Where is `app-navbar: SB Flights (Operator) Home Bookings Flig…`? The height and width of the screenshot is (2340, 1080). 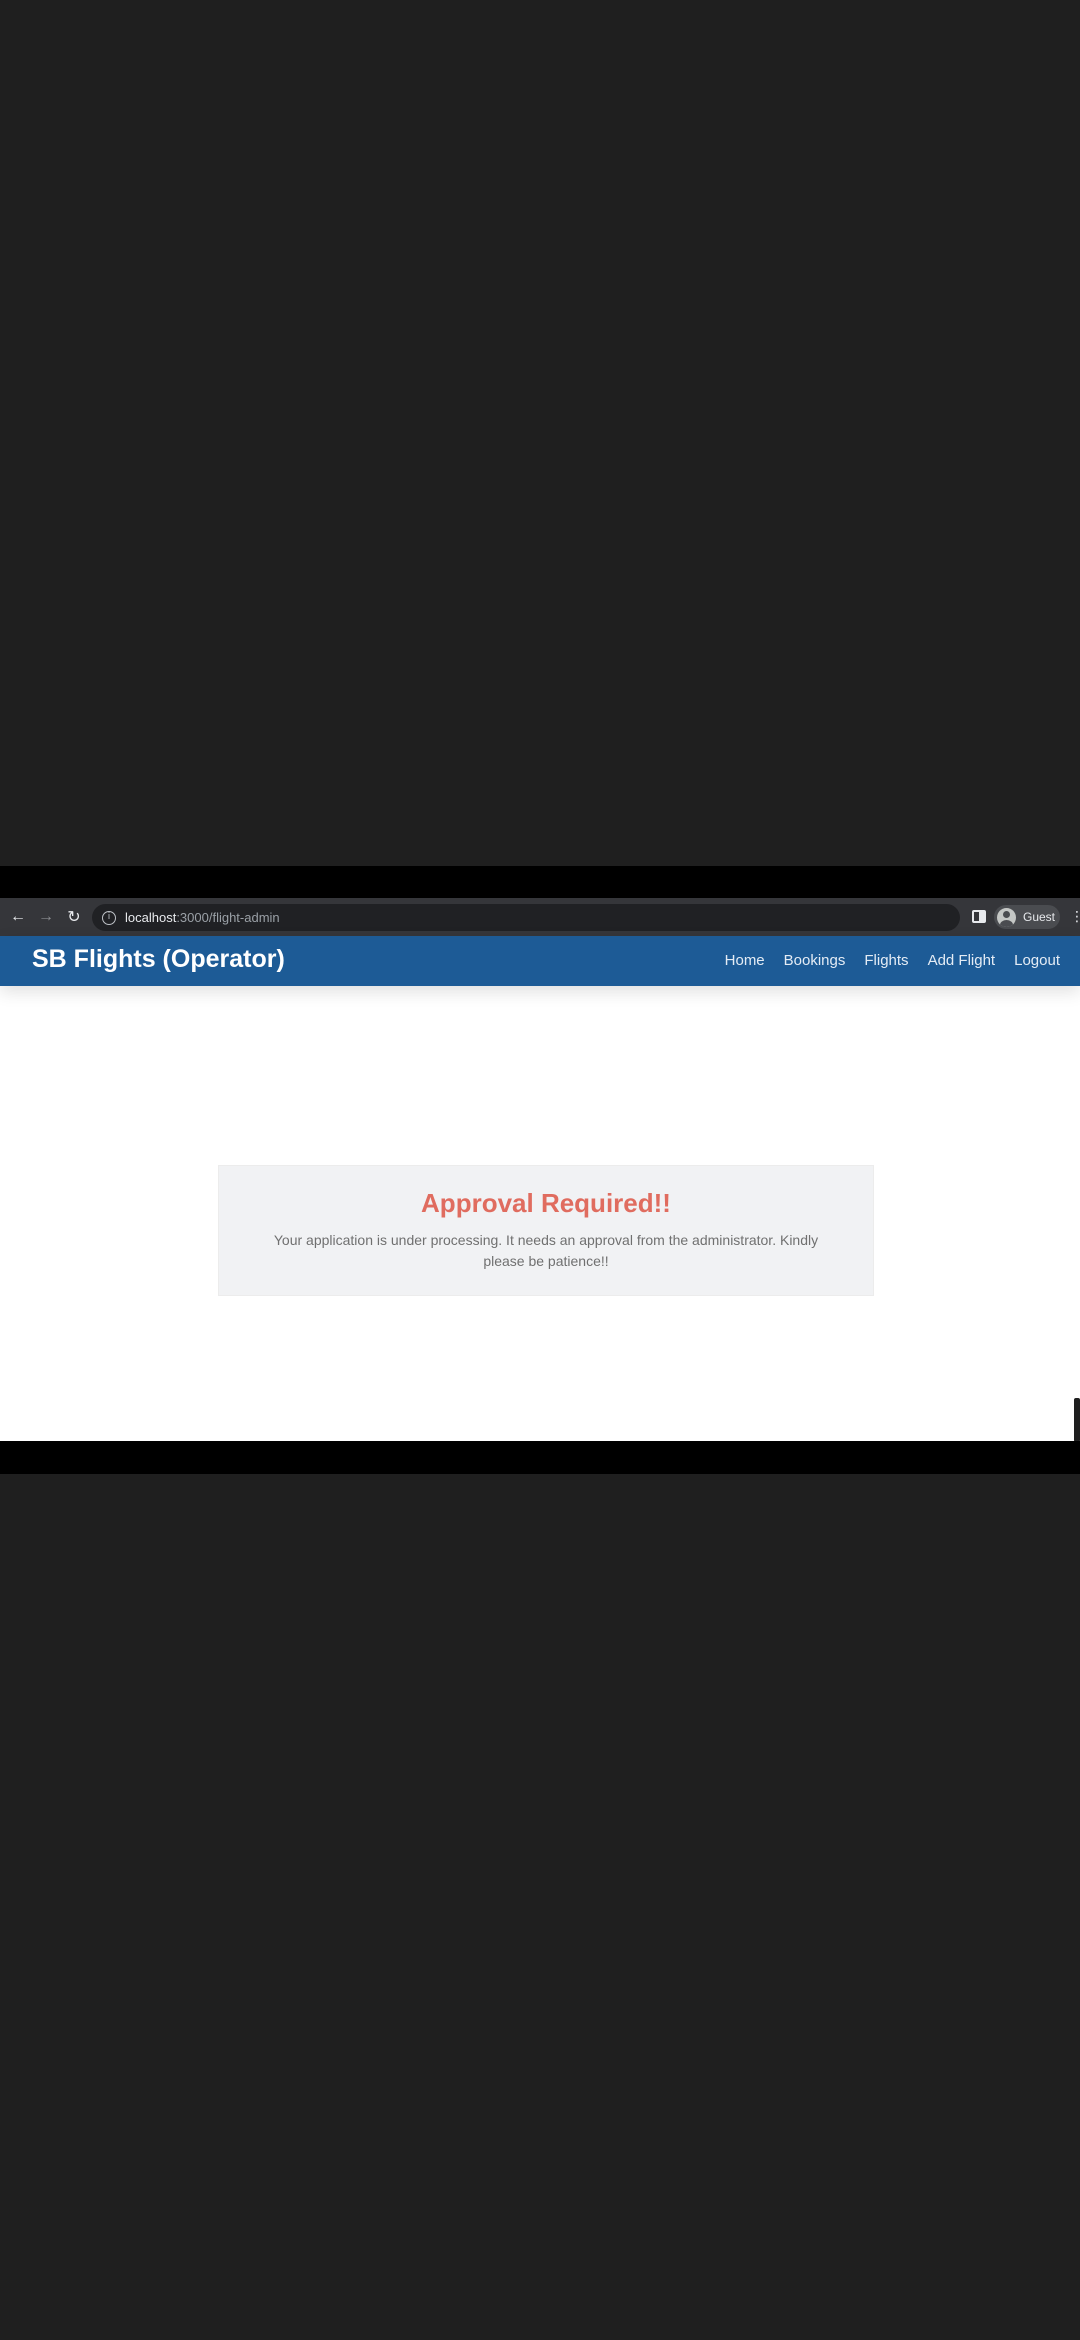 app-navbar: SB Flights (Operator) Home Bookings Flig… is located at coordinates (540, 961).